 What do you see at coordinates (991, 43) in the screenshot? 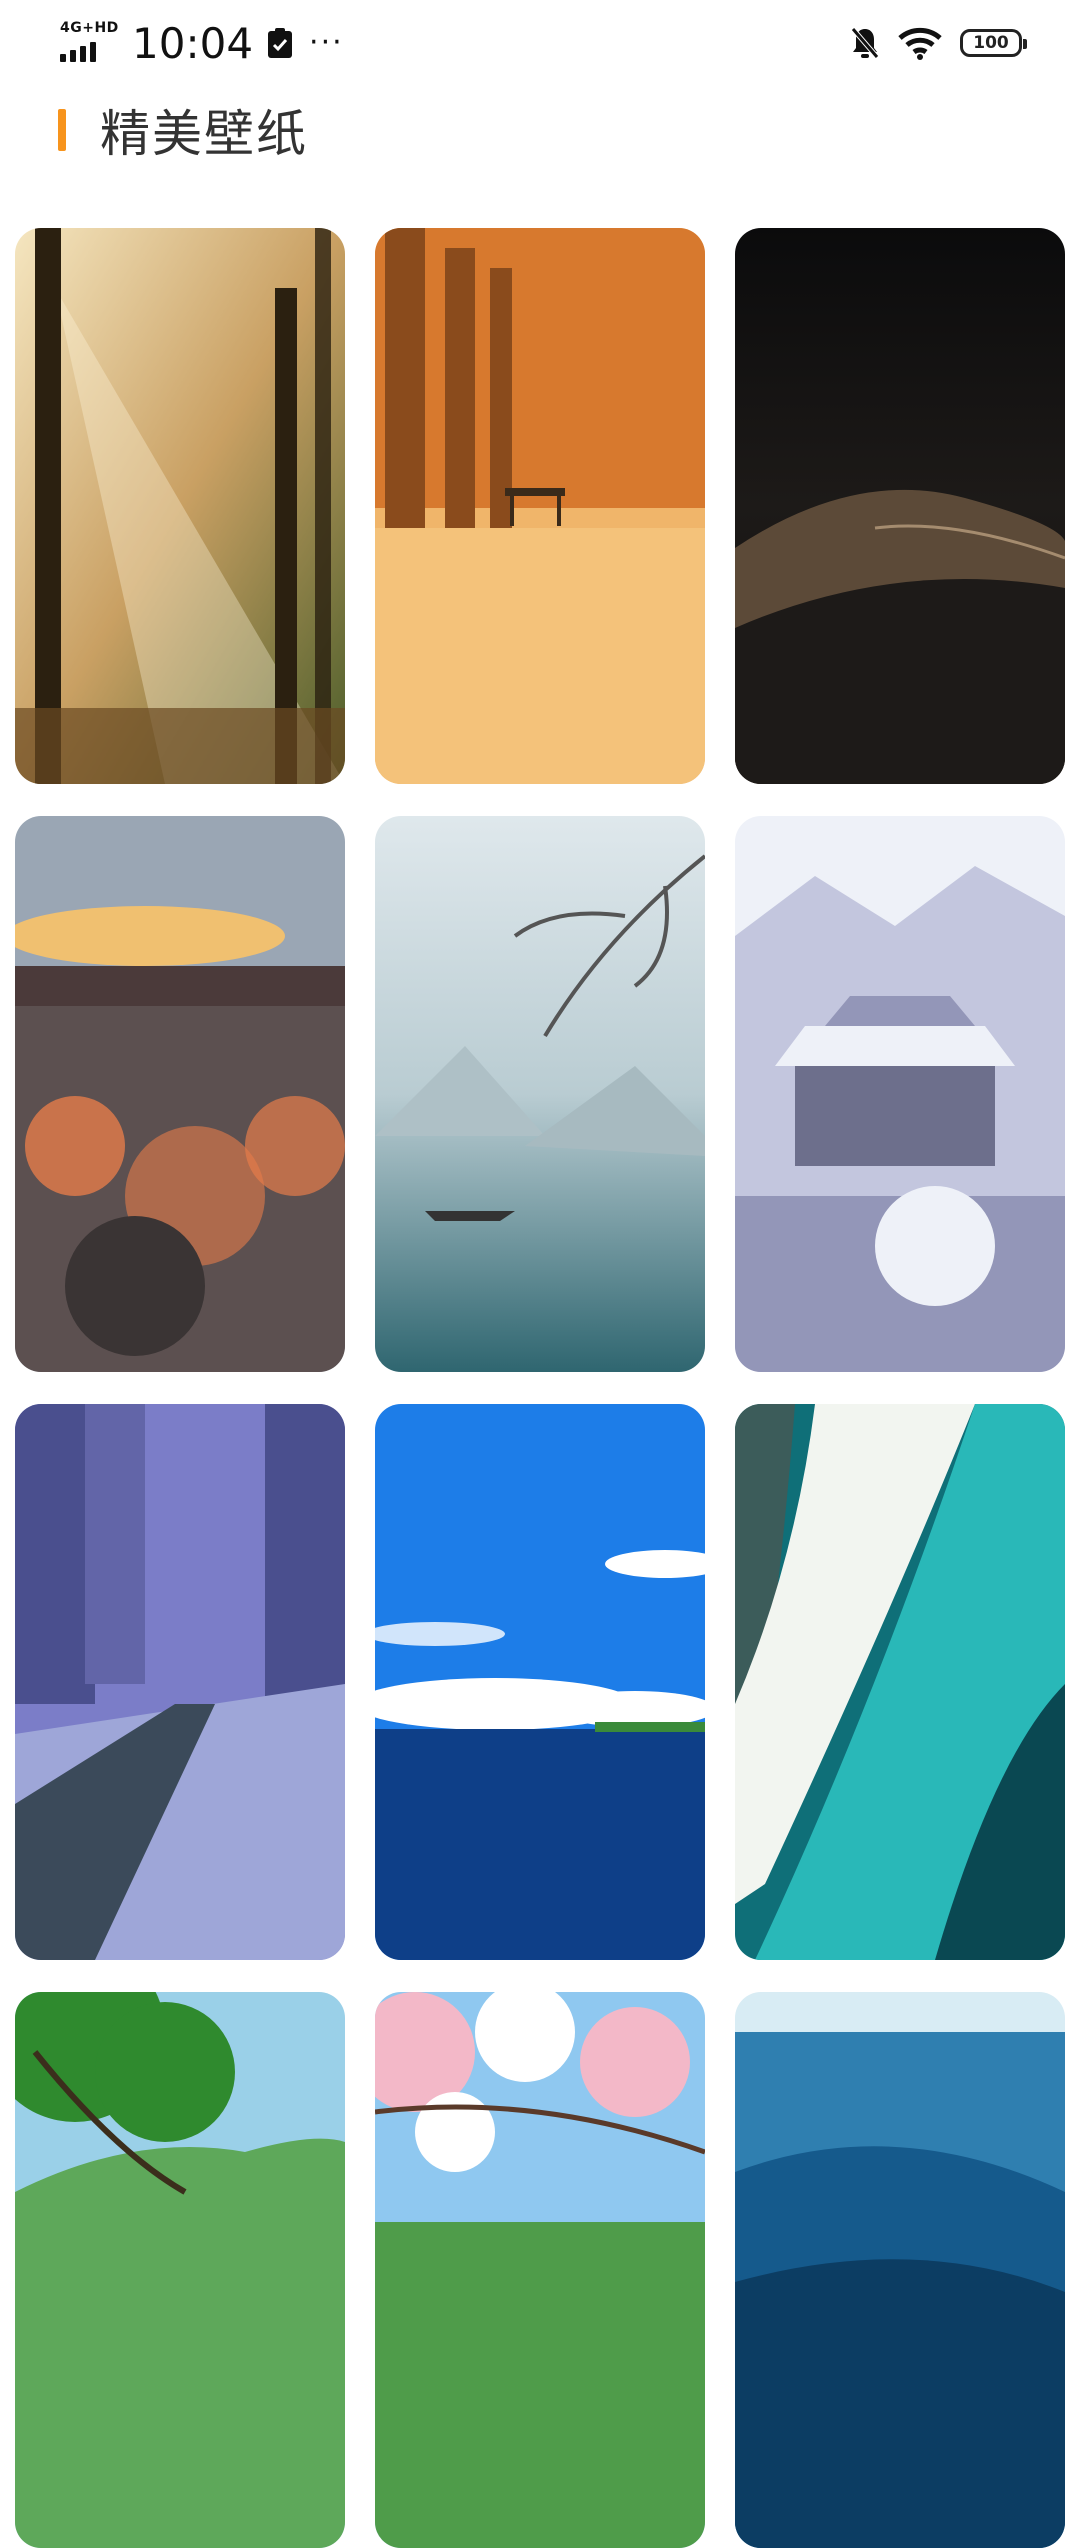
I see `battery-level: 100` at bounding box center [991, 43].